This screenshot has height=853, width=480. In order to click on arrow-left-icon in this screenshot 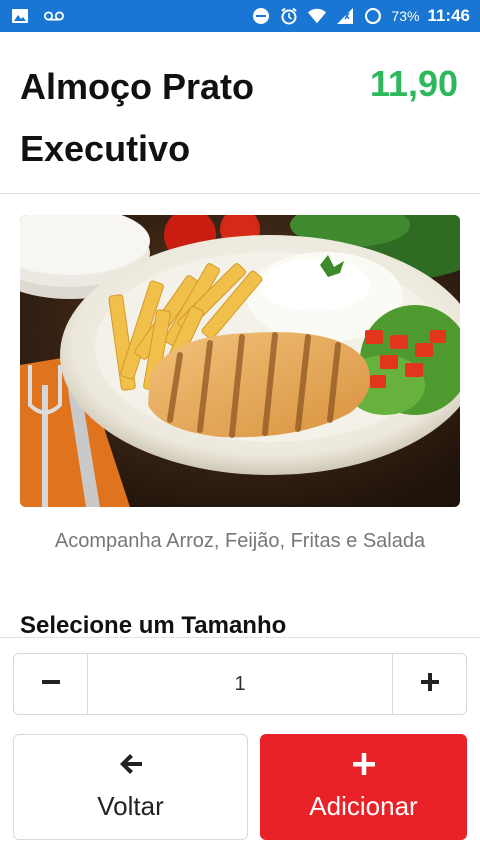, I will do `click(131, 766)`.